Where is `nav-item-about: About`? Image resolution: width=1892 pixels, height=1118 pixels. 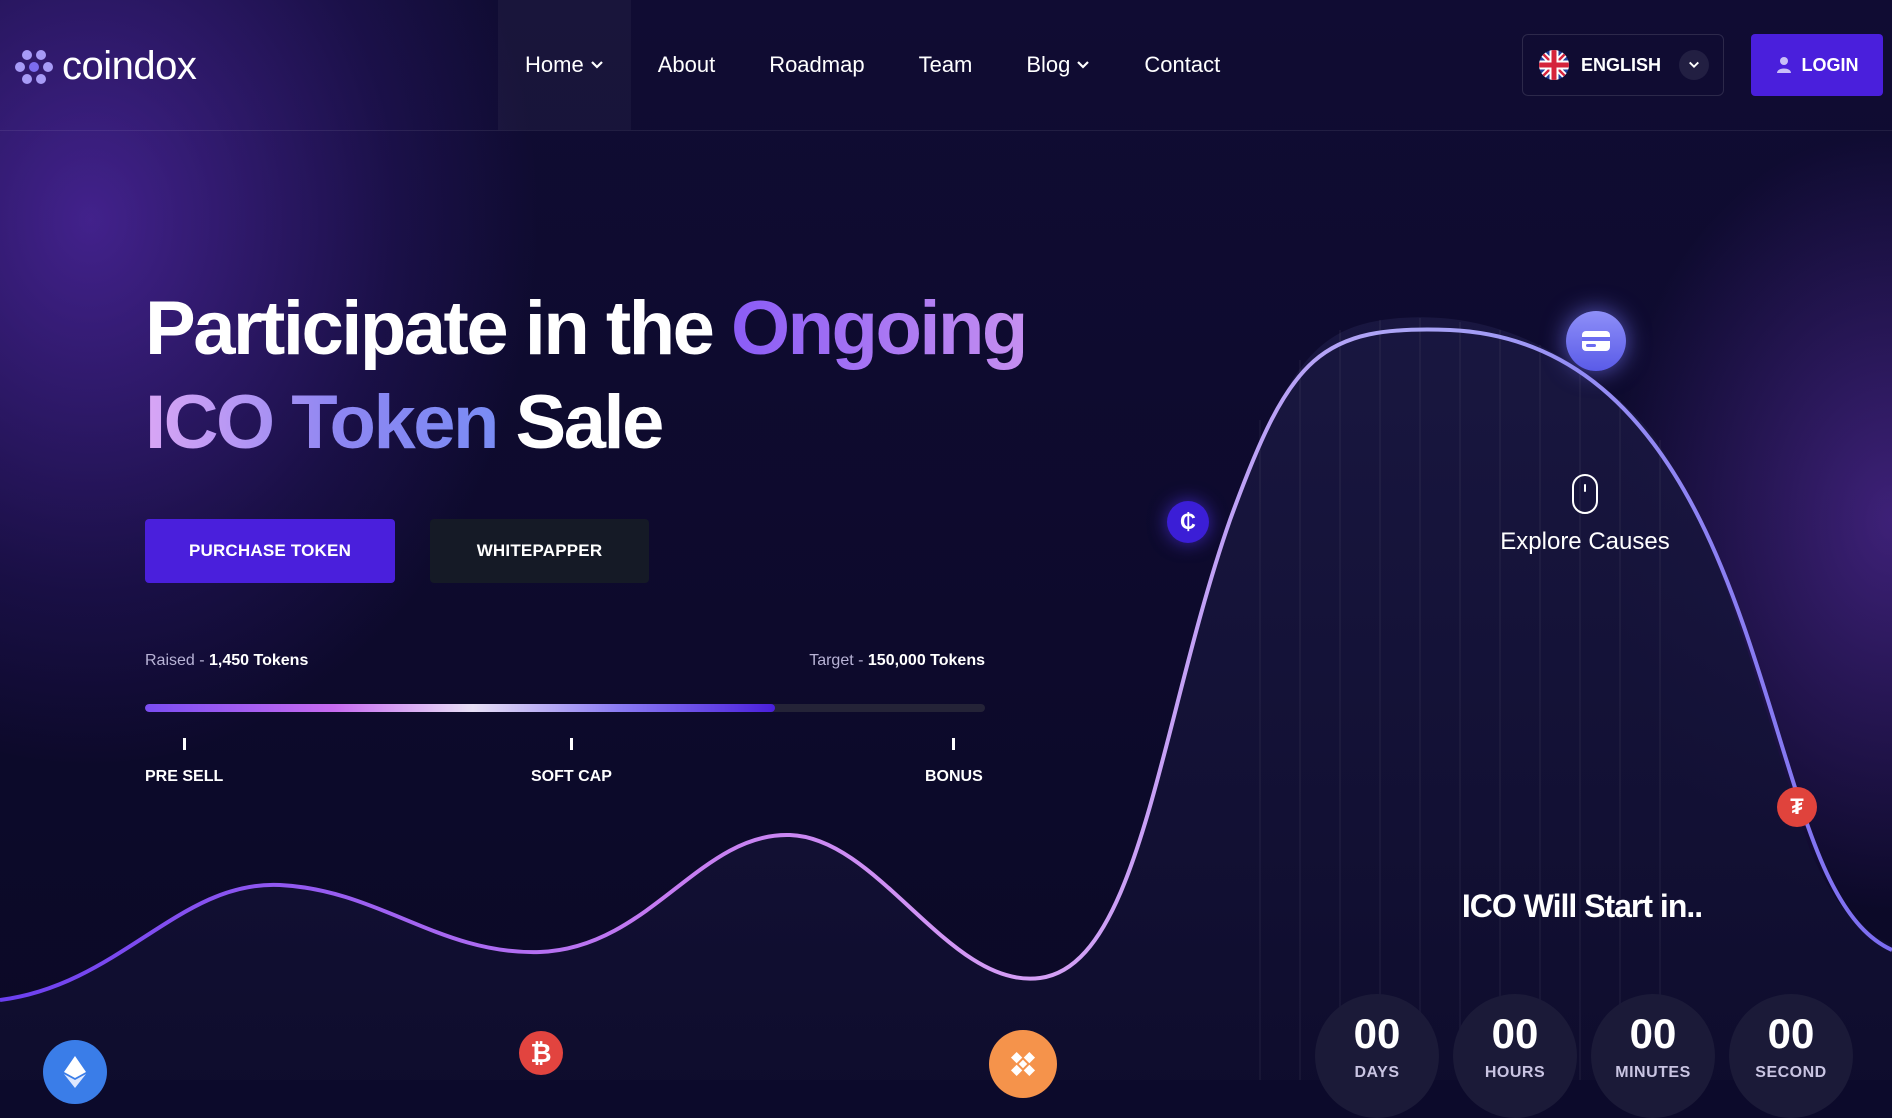
nav-item-about: About is located at coordinates (687, 65).